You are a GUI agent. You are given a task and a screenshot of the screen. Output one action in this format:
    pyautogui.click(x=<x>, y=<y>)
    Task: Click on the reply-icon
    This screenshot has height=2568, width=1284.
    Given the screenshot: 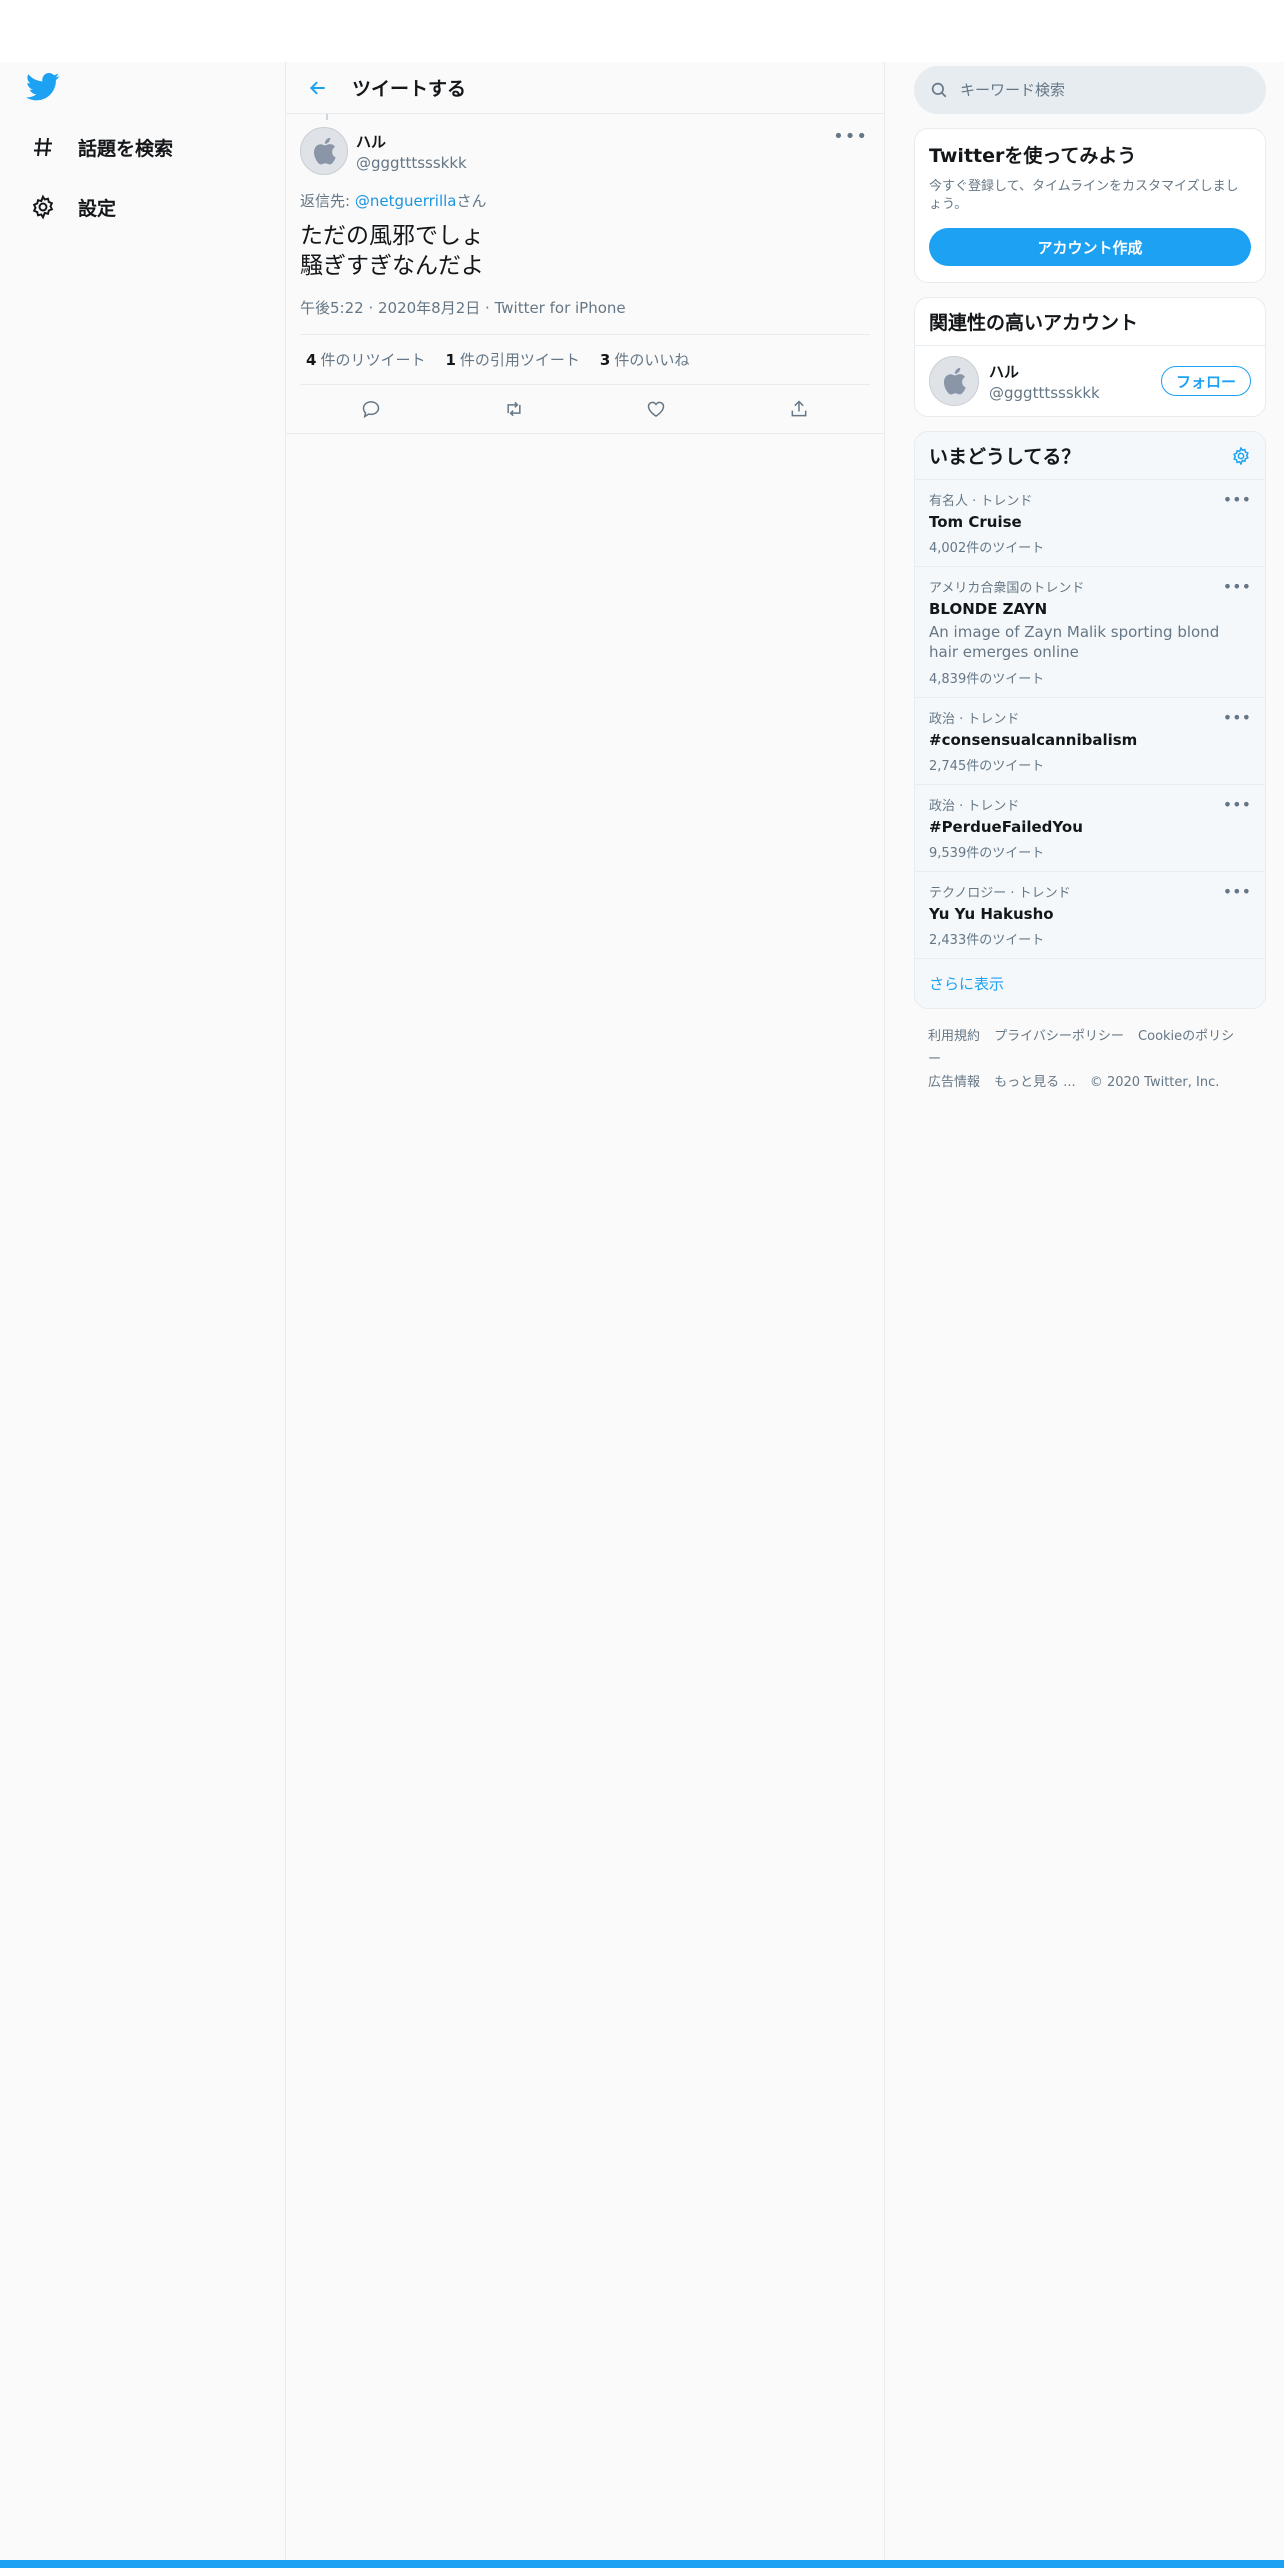 What is the action you would take?
    pyautogui.click(x=371, y=410)
    